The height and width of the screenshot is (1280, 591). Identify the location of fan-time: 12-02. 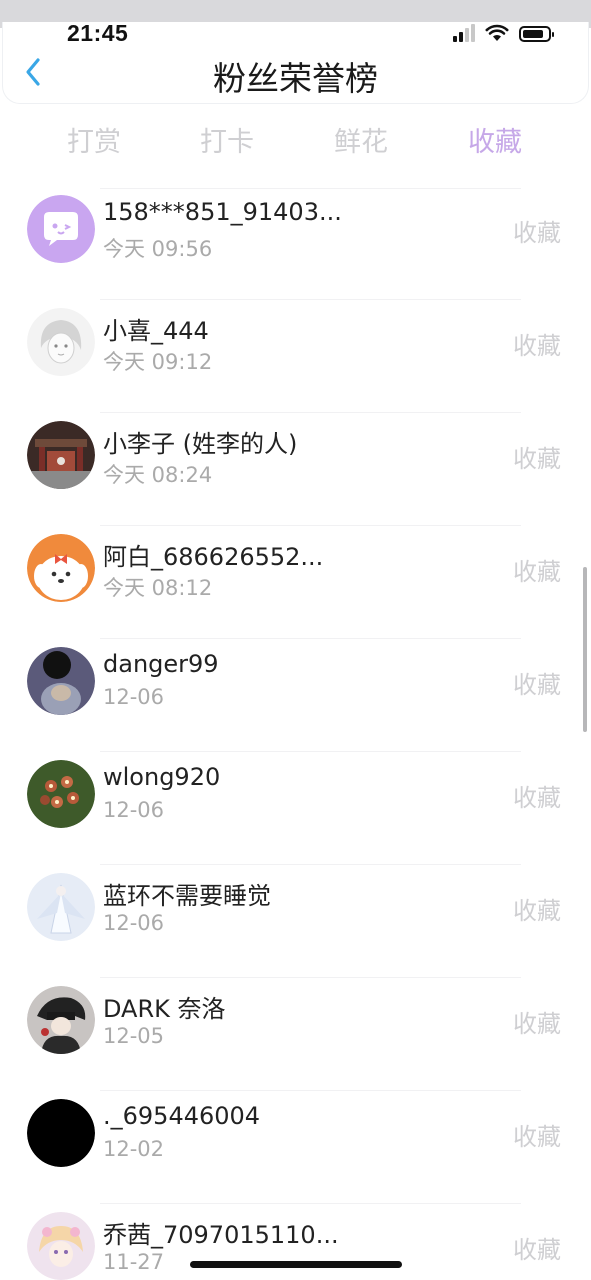
(134, 1149).